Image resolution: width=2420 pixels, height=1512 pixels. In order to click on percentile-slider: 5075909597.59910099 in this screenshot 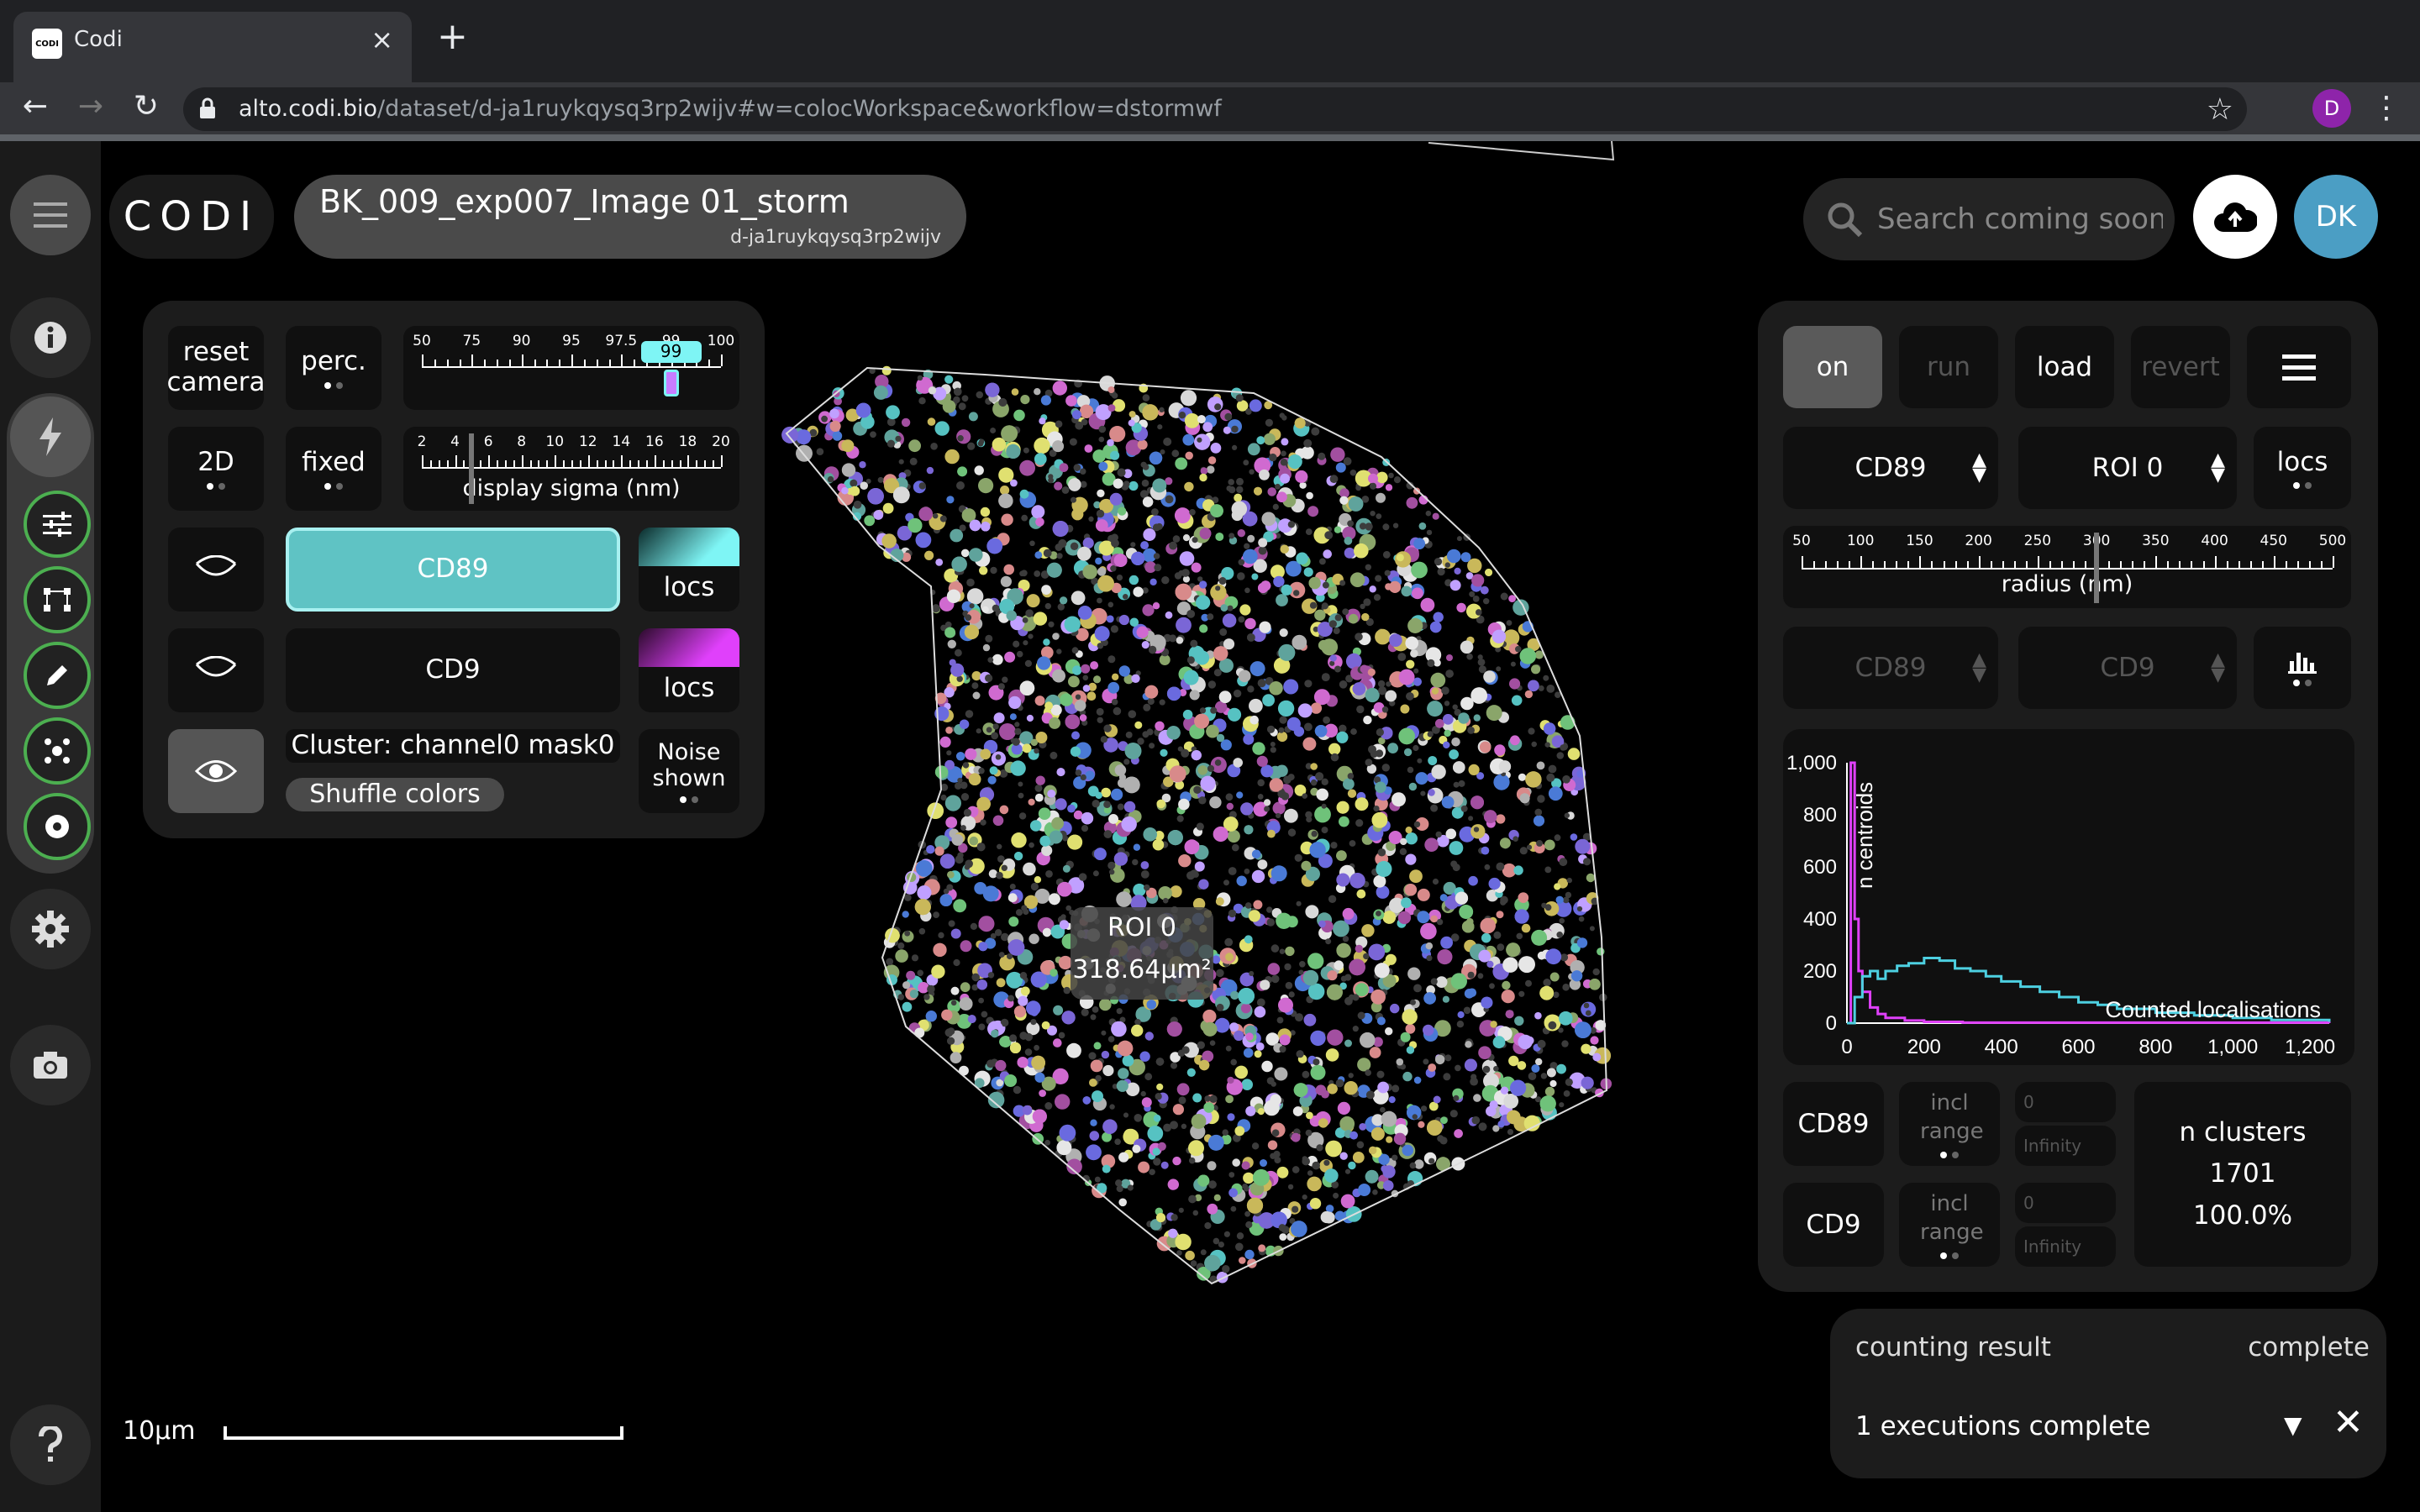, I will do `click(571, 368)`.